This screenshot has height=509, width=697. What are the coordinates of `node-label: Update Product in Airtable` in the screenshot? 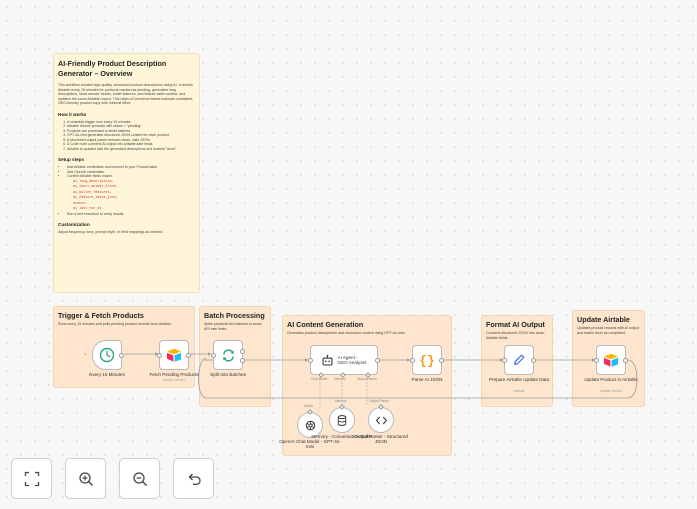 It's located at (611, 379).